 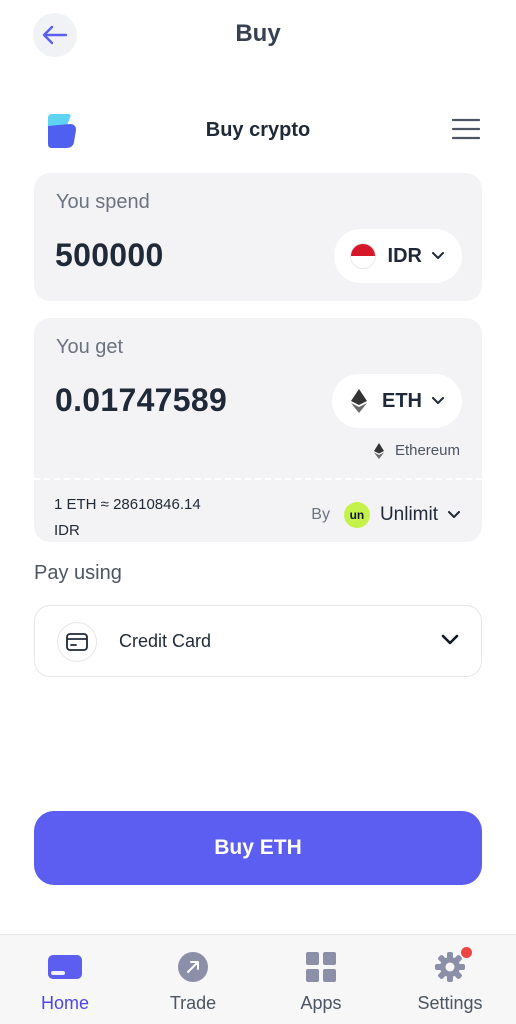 What do you see at coordinates (165, 641) in the screenshot?
I see `payment-method-label: Credit Card` at bounding box center [165, 641].